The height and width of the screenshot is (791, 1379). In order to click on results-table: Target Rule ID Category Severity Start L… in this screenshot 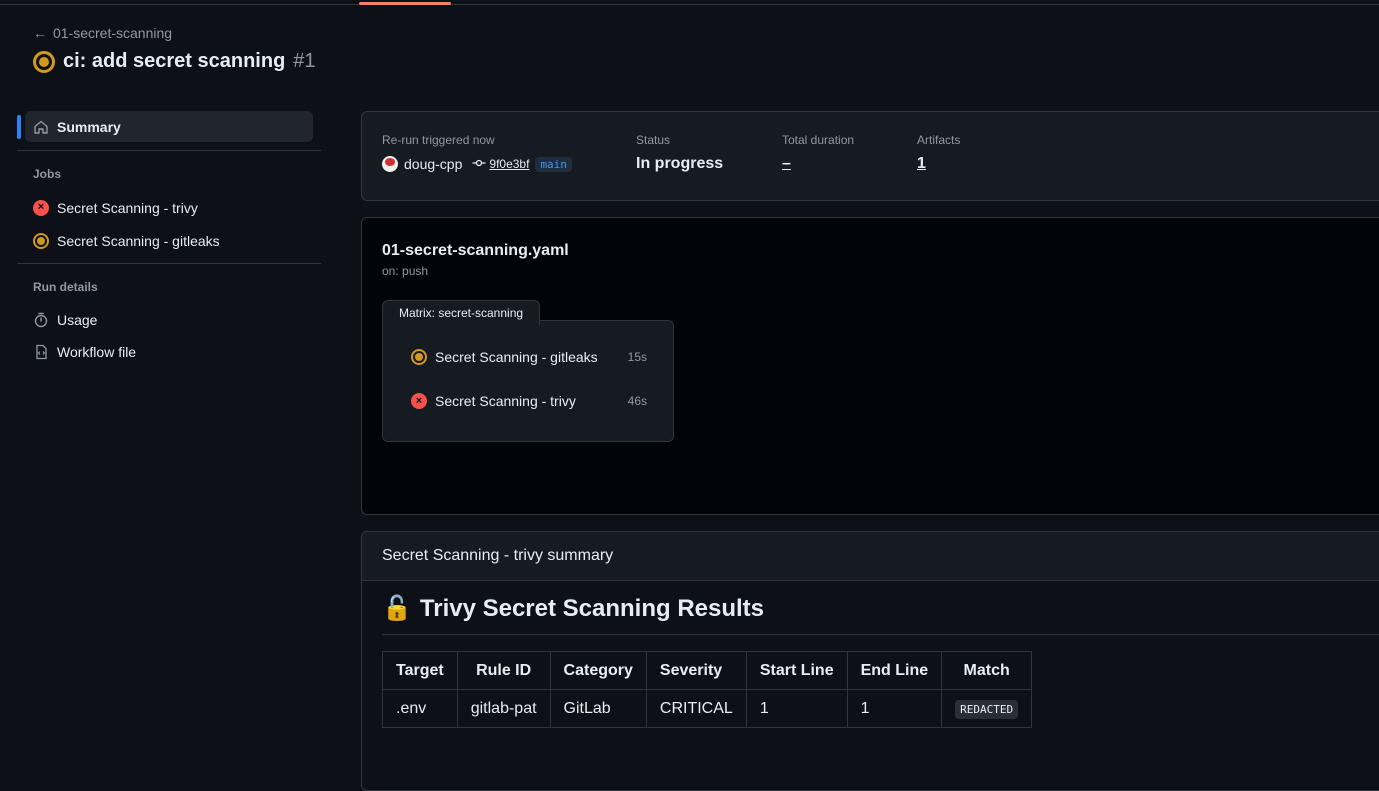, I will do `click(707, 689)`.